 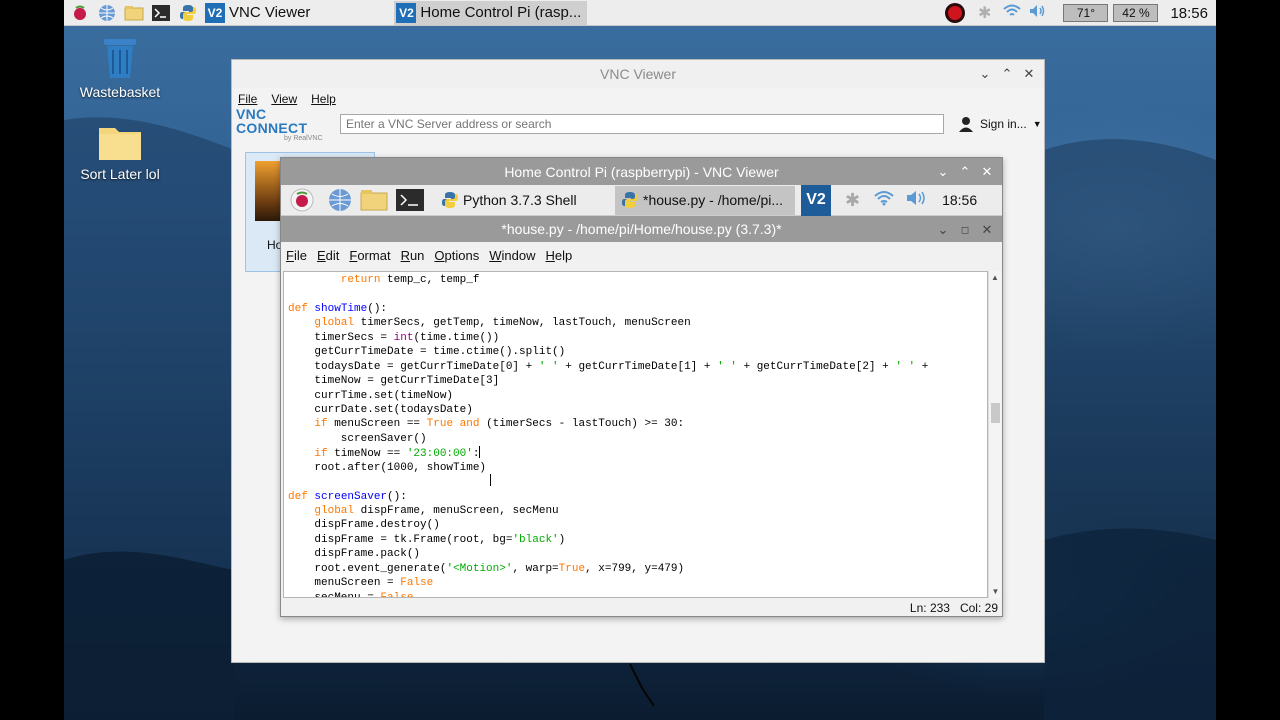 What do you see at coordinates (410, 280) in the screenshot?
I see `code-line: return temp_c, temp_f` at bounding box center [410, 280].